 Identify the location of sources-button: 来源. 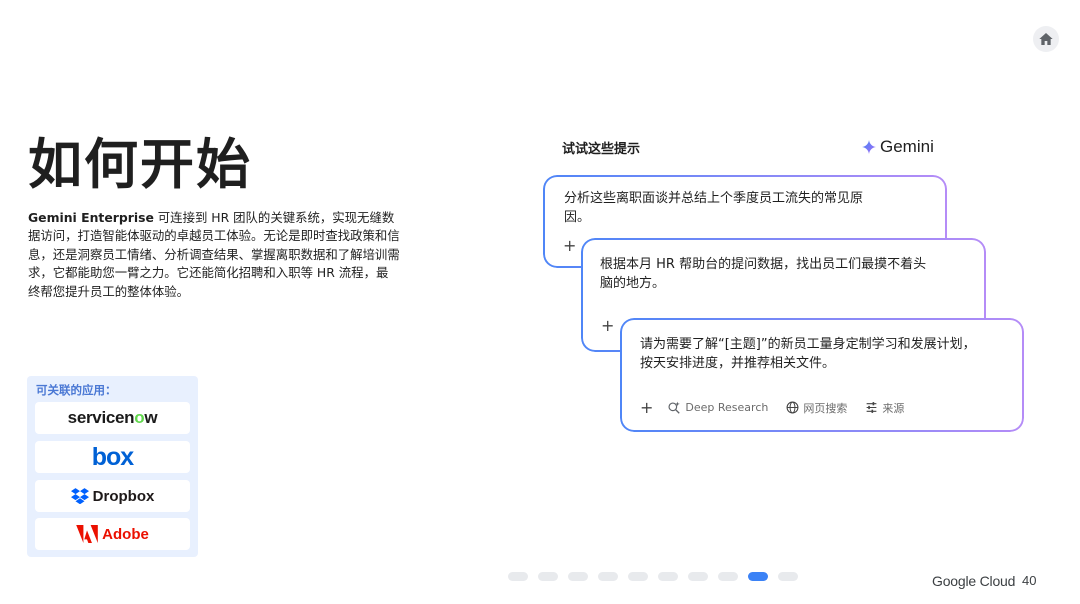
(884, 408).